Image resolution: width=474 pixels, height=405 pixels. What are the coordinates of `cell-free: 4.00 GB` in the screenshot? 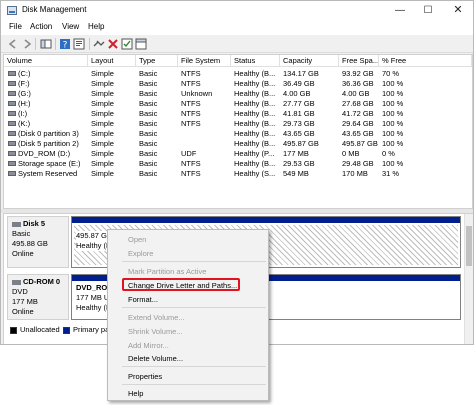 It's located at (356, 93).